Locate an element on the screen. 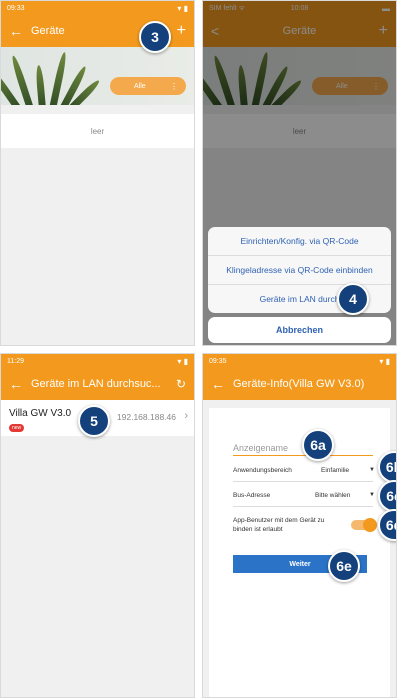  callout-4: 4 is located at coordinates (353, 299).